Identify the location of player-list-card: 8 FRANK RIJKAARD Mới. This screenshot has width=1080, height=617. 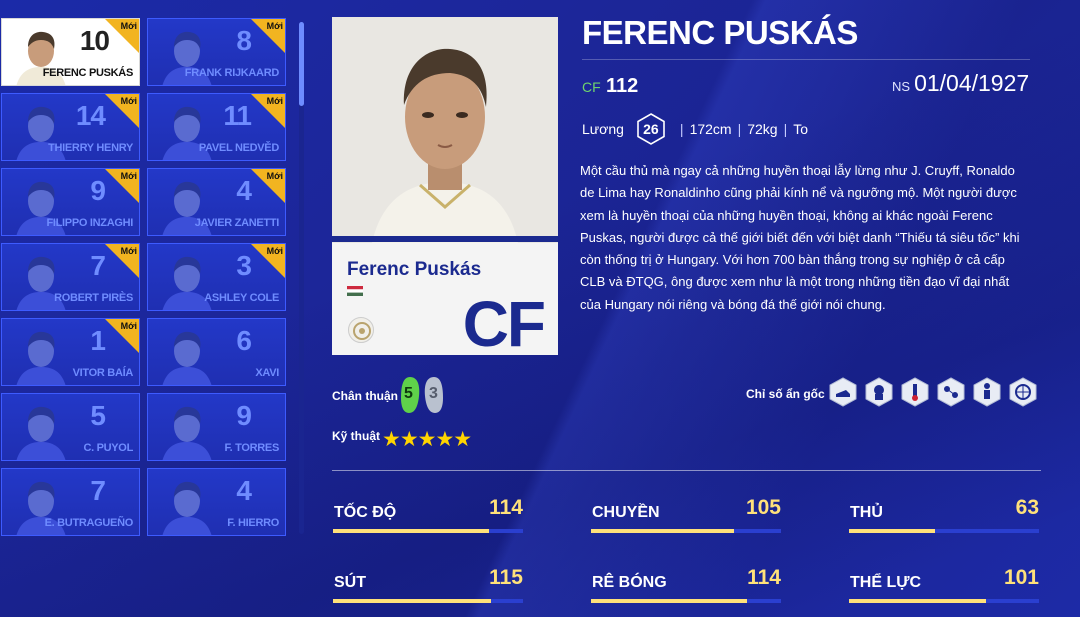
(216, 52).